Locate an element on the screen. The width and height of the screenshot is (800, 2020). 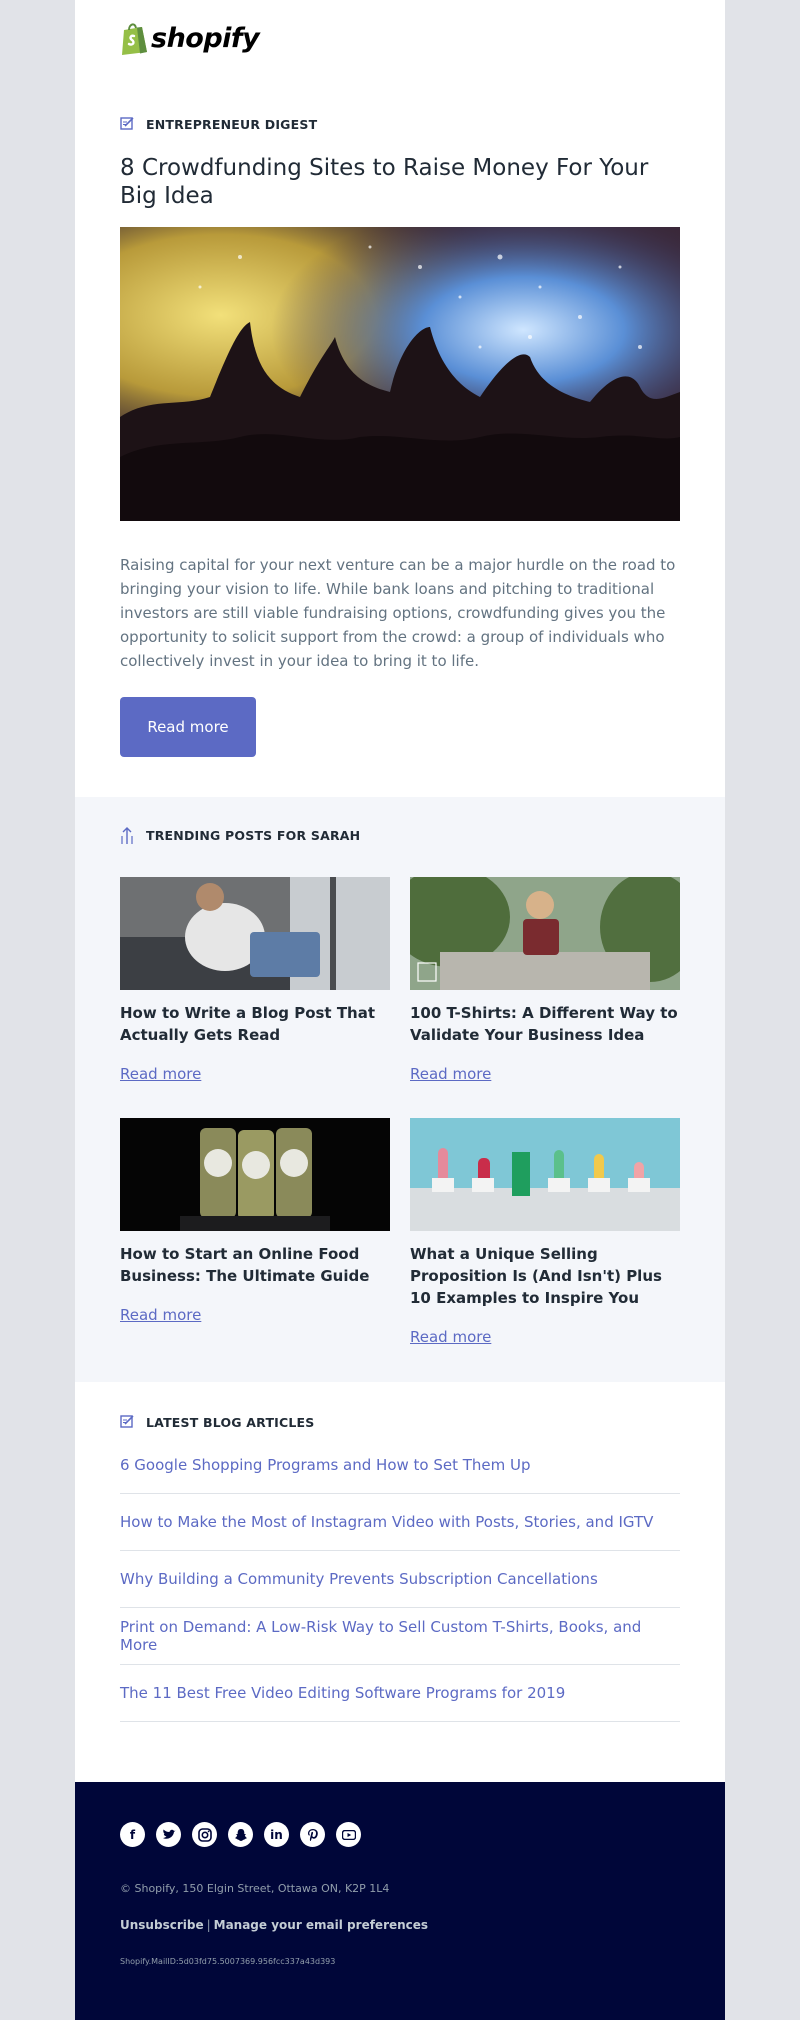
pinterest-icon is located at coordinates (312, 1834).